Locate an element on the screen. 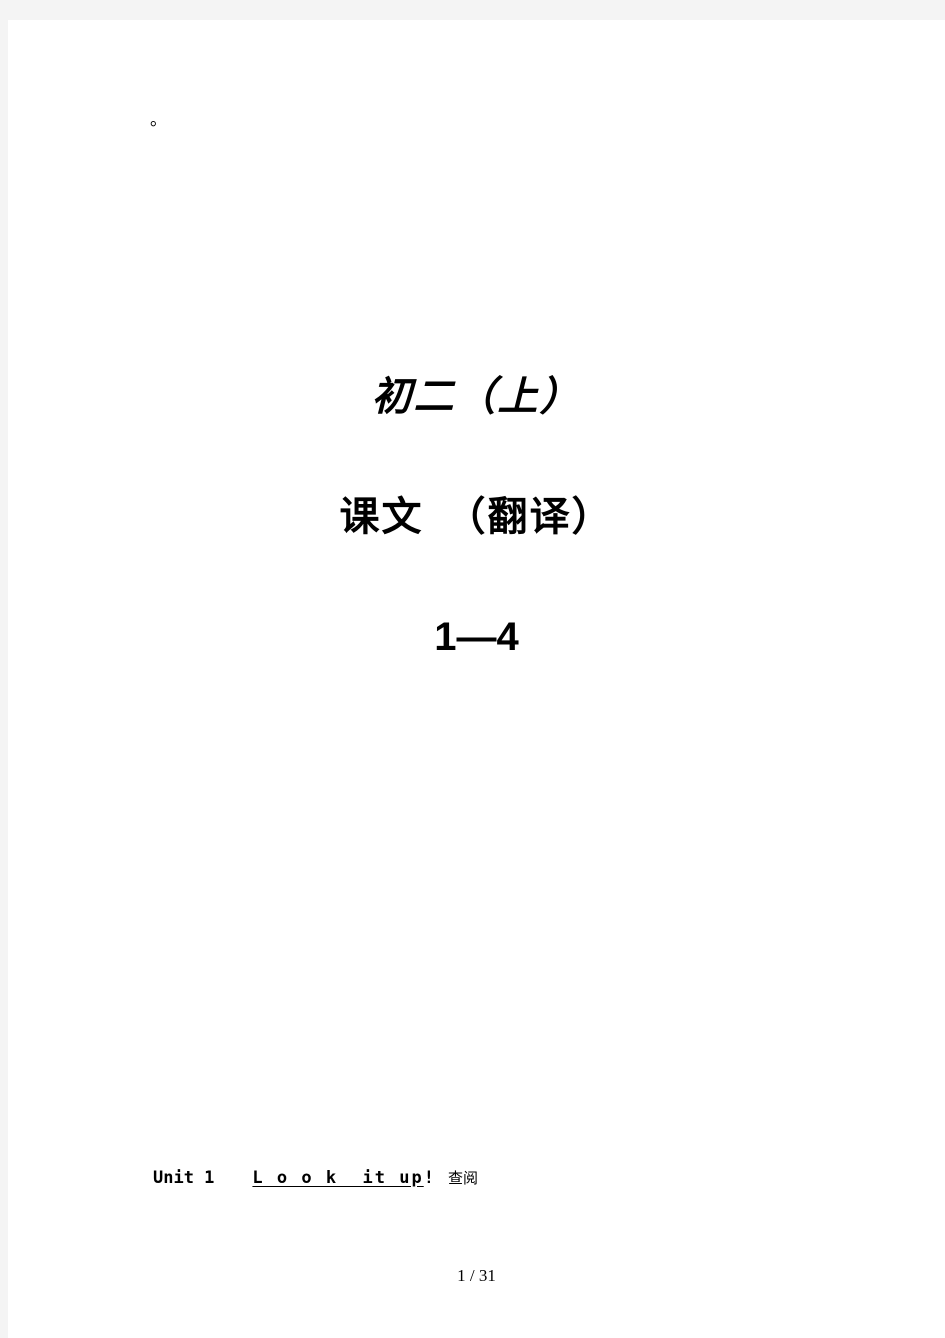 This screenshot has width=945, height=1338. title-subject-line: 课文 （翻译） is located at coordinates (476, 517).